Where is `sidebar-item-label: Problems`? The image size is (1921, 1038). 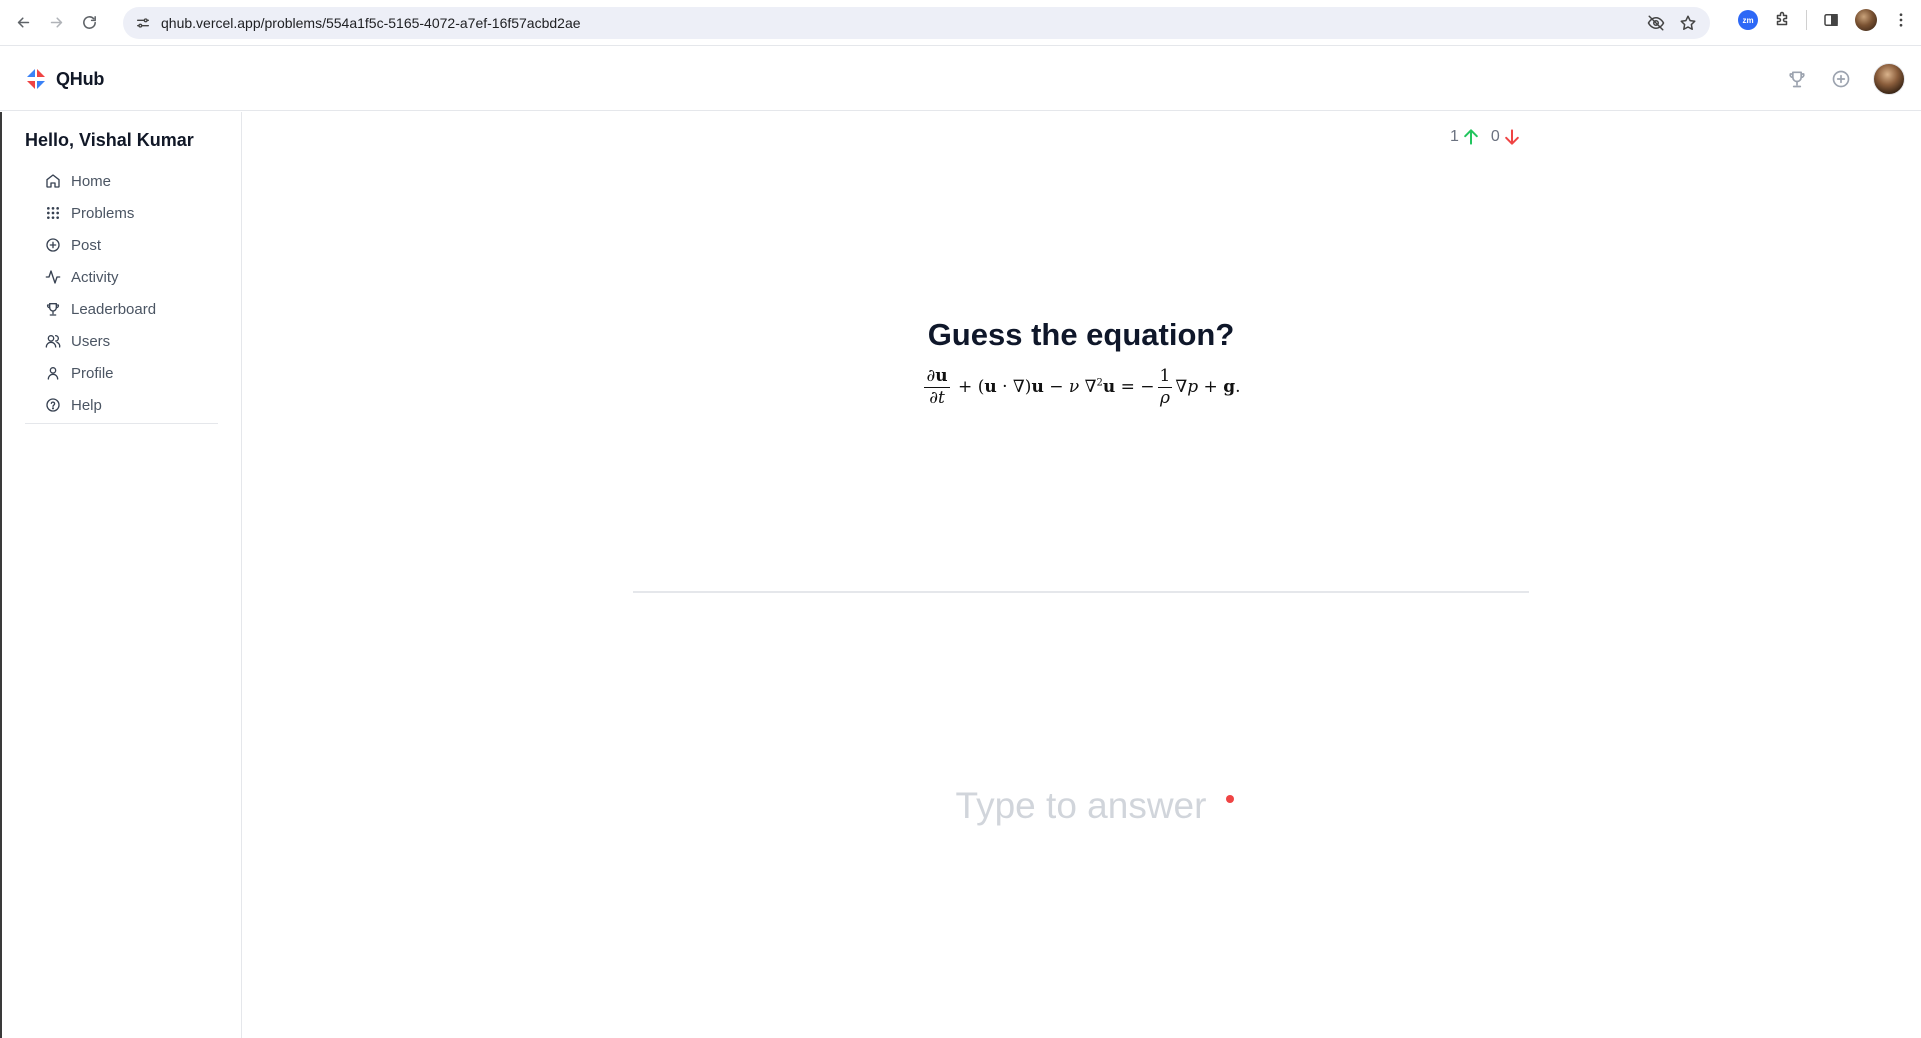
sidebar-item-label: Problems is located at coordinates (103, 213).